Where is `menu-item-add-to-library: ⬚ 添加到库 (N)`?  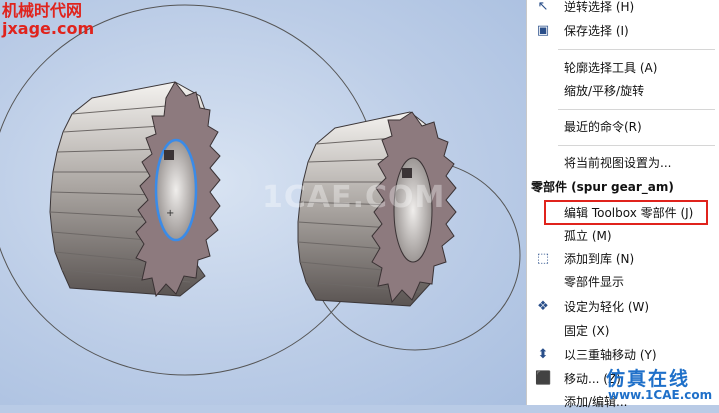
menu-item-add-to-library: ⬚ 添加到库 (N) is located at coordinates (623, 259).